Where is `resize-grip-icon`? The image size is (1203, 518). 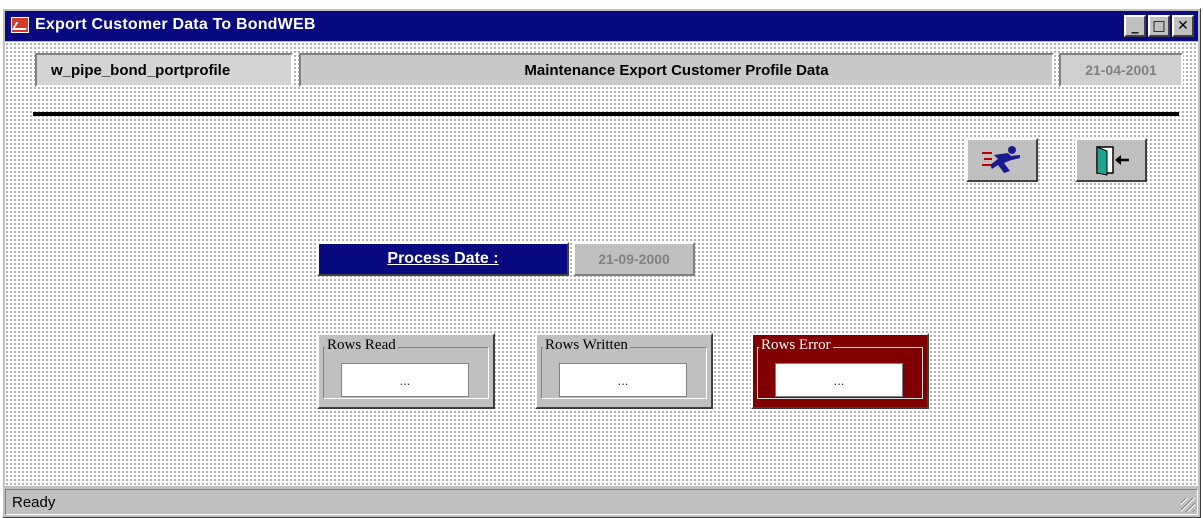
resize-grip-icon is located at coordinates (1188, 505).